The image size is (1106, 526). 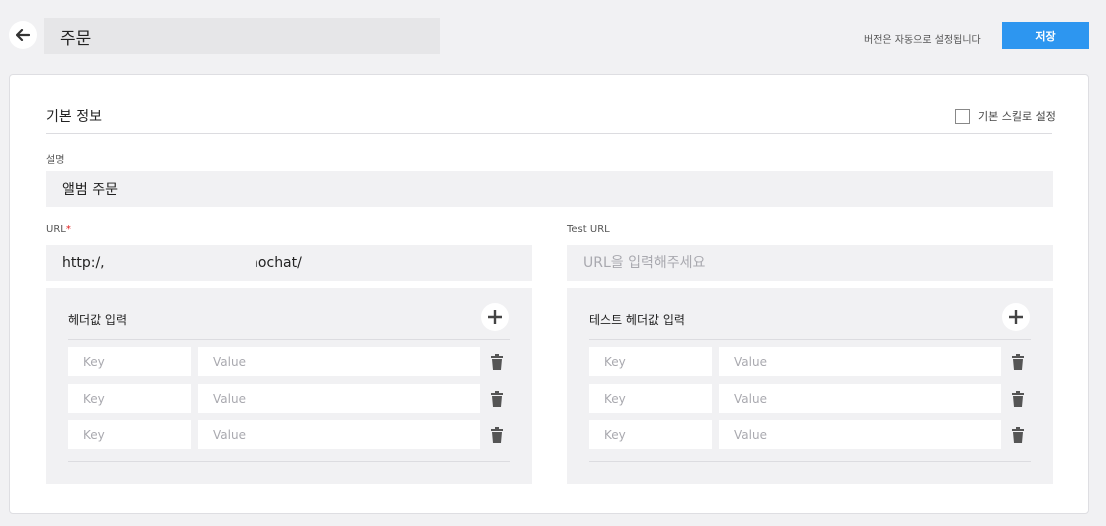 What do you see at coordinates (810, 339) in the screenshot?
I see `test-header-panel-divider` at bounding box center [810, 339].